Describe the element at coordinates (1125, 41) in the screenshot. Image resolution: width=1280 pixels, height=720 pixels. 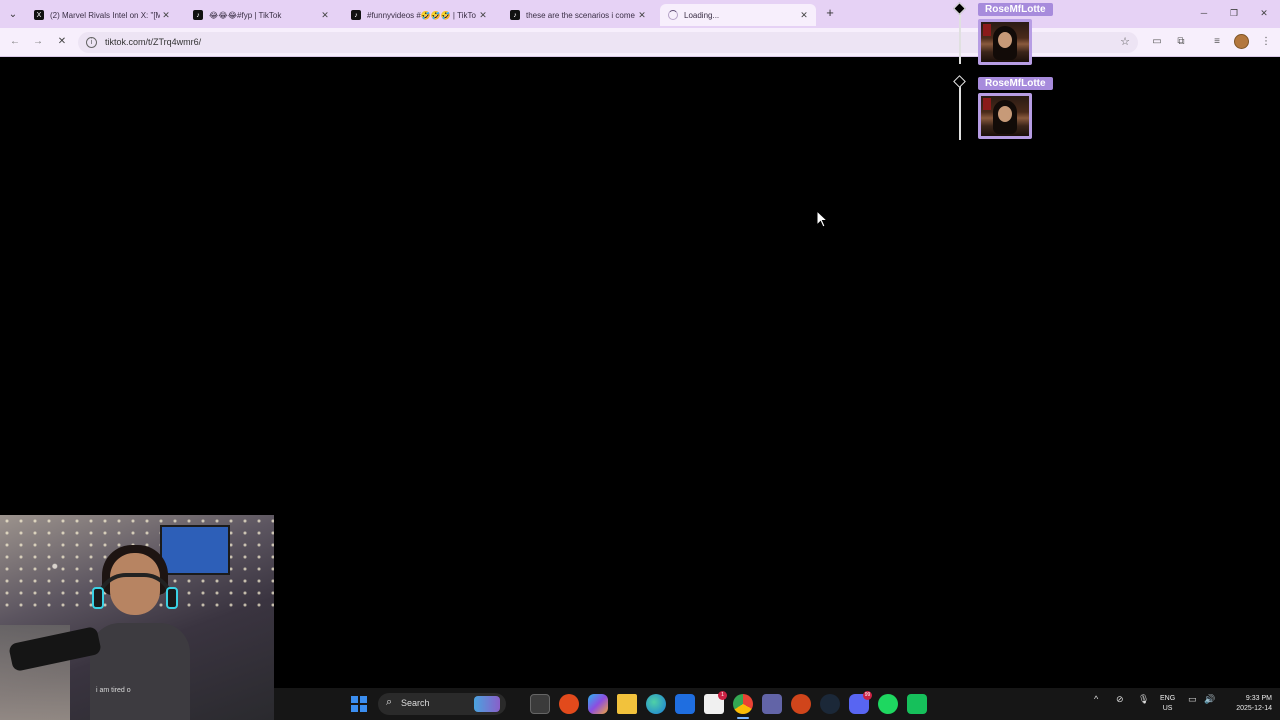
I see `bookmark-star-icon: ☆` at that location.